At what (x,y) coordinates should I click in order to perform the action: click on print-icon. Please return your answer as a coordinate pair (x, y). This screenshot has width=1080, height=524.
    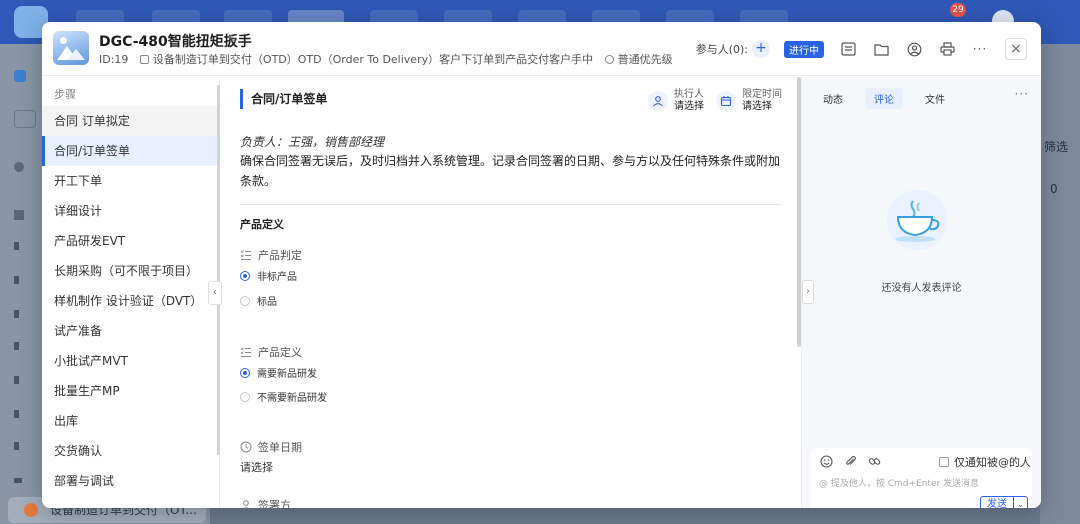
    Looking at the image, I should click on (947, 49).